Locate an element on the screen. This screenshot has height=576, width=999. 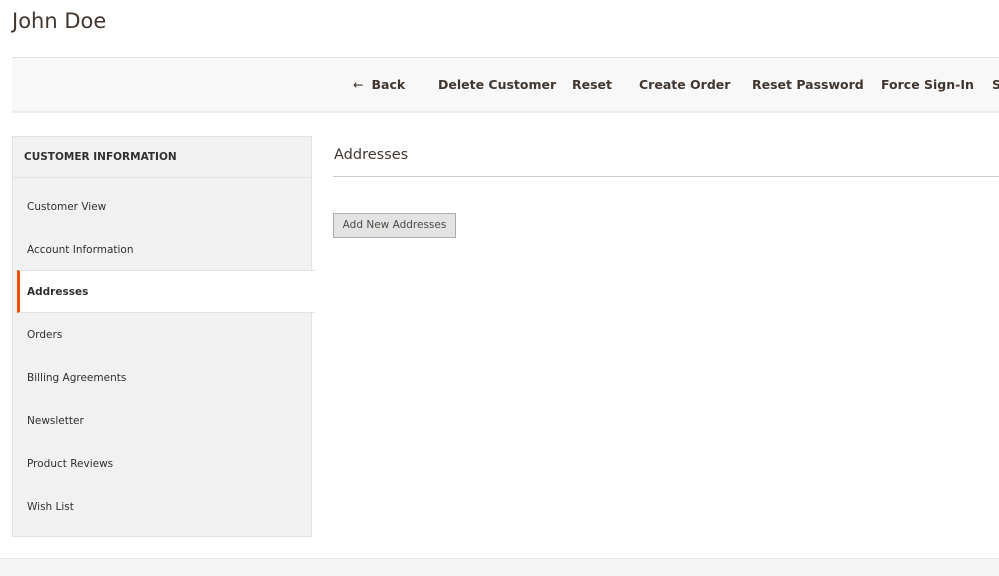
reset-password-button: Reset Password is located at coordinates (808, 84).